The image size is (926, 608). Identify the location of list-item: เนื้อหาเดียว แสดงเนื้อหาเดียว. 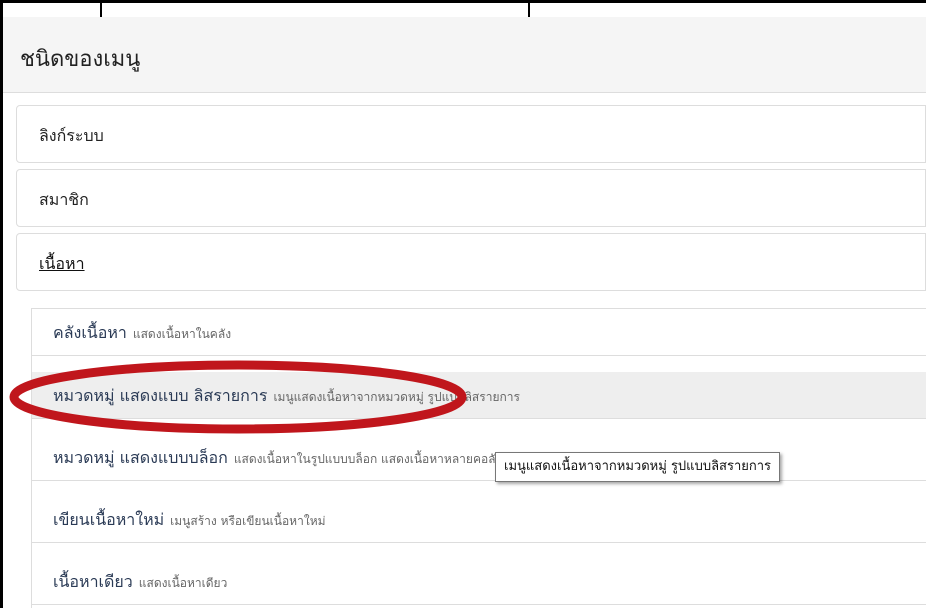
(479, 581).